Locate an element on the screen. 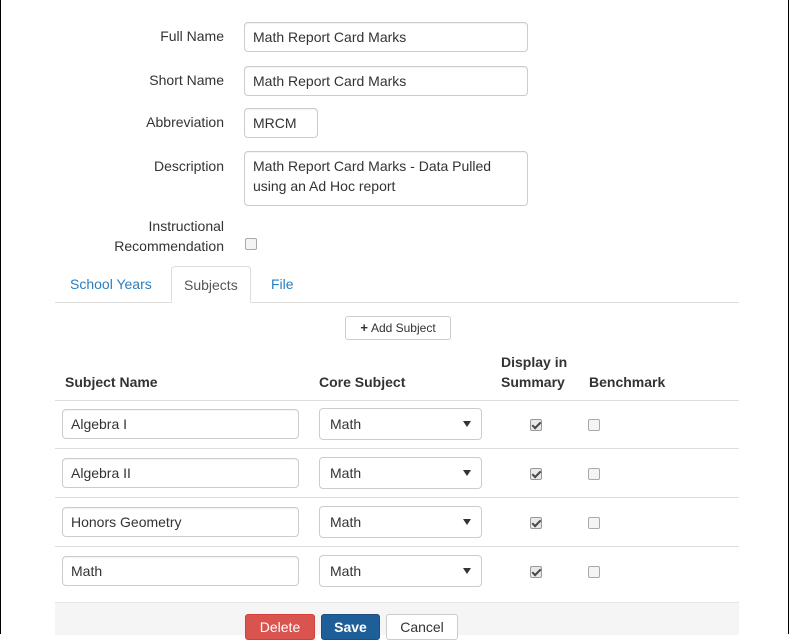 The height and width of the screenshot is (640, 790). add-subject-label: Add Subject is located at coordinates (403, 328).